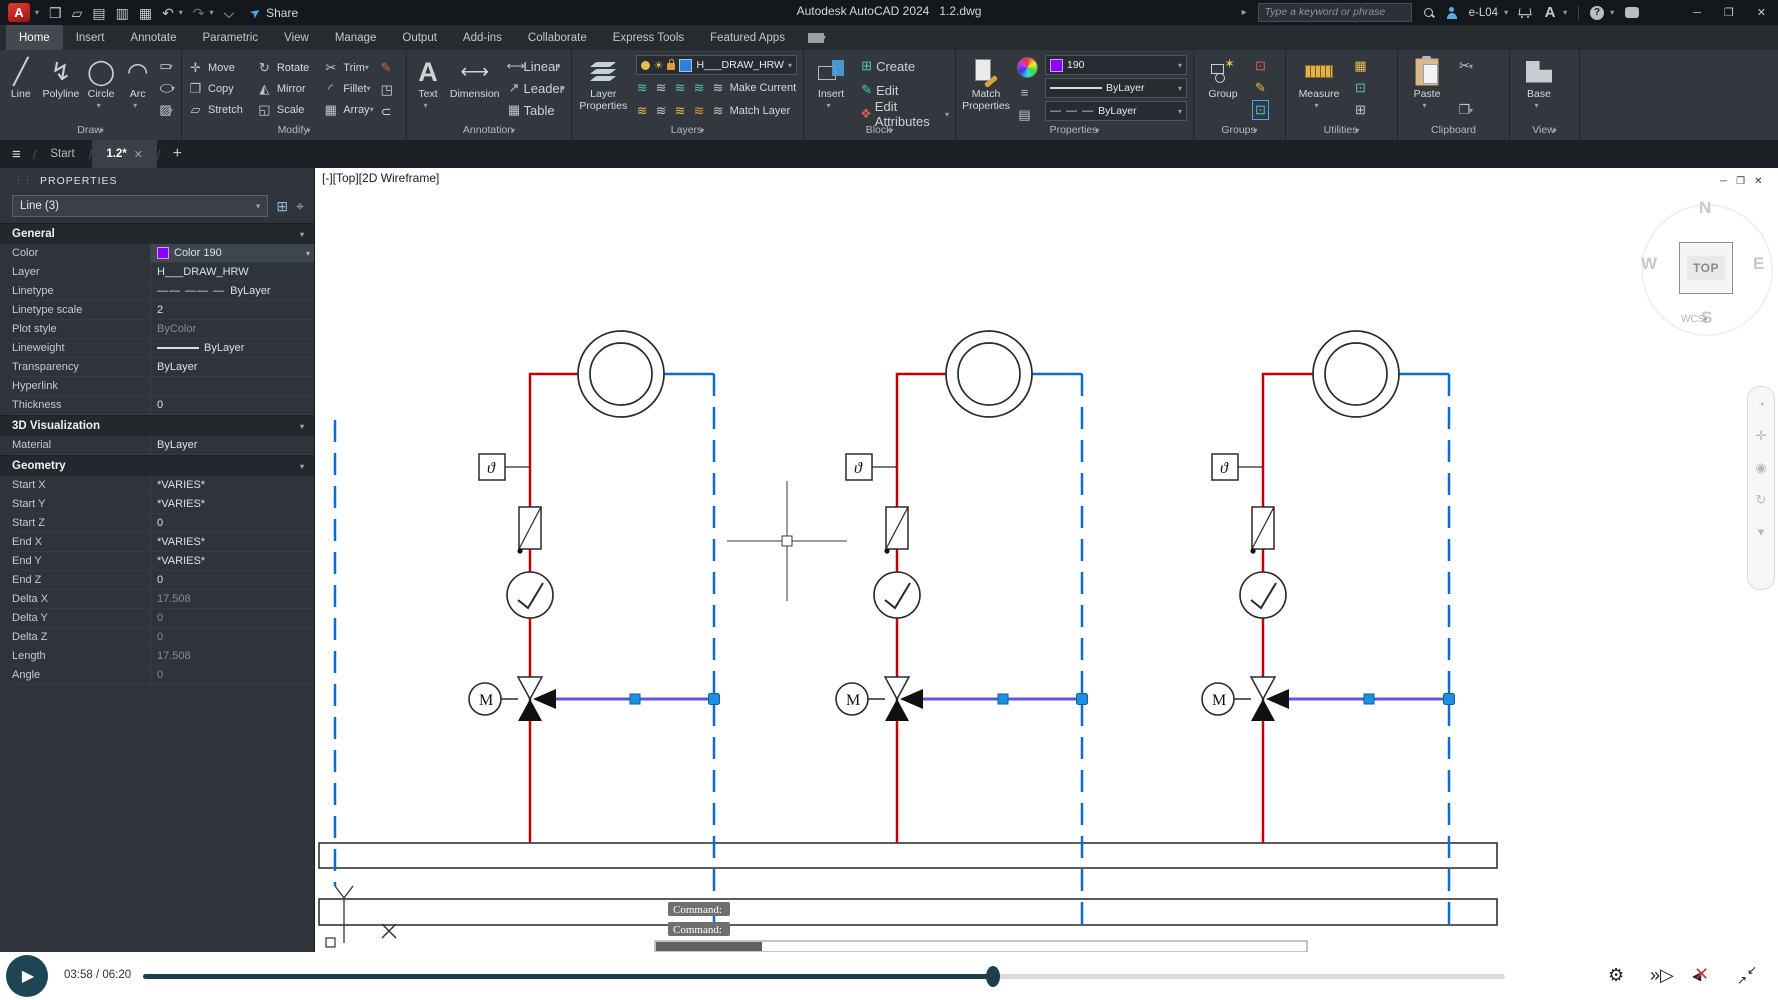  Describe the element at coordinates (215, 109) in the screenshot. I see `stretch-button: ▱ Stretch` at that location.